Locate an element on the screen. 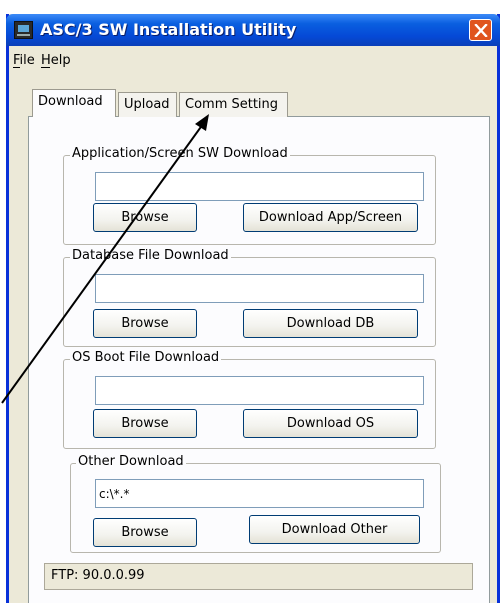 The image size is (500, 603). menu-help-label: Help is located at coordinates (56, 60).